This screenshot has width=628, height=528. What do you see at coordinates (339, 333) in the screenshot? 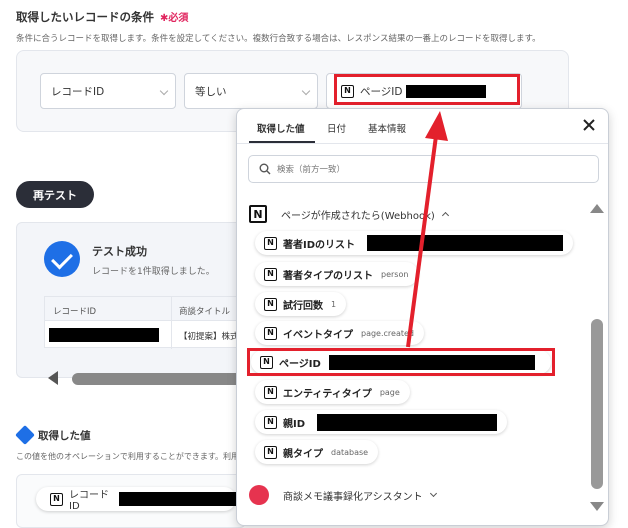
I see `value-item-event-type: N イベントタイプ page.created` at bounding box center [339, 333].